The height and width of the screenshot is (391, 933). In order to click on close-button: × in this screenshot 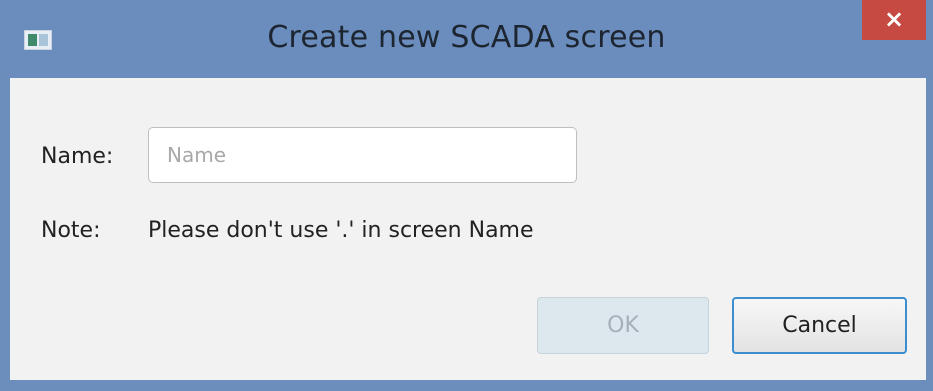, I will do `click(894, 20)`.